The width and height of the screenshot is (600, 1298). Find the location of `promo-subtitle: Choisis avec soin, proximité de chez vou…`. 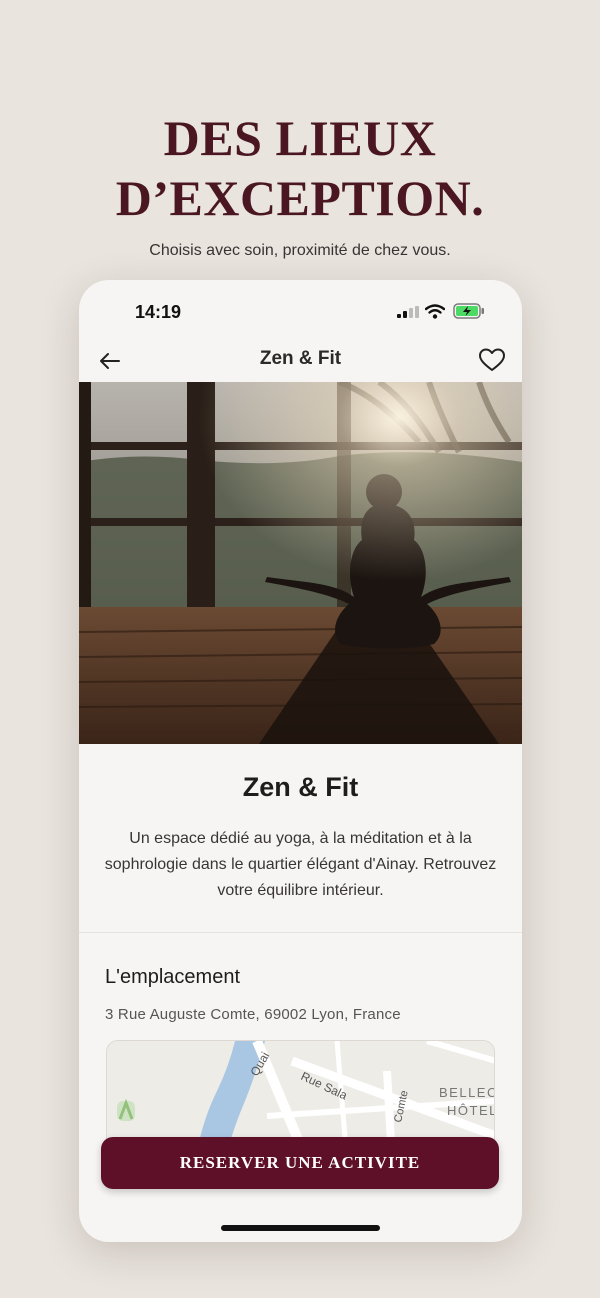

promo-subtitle: Choisis avec soin, proximité de chez vou… is located at coordinates (300, 250).